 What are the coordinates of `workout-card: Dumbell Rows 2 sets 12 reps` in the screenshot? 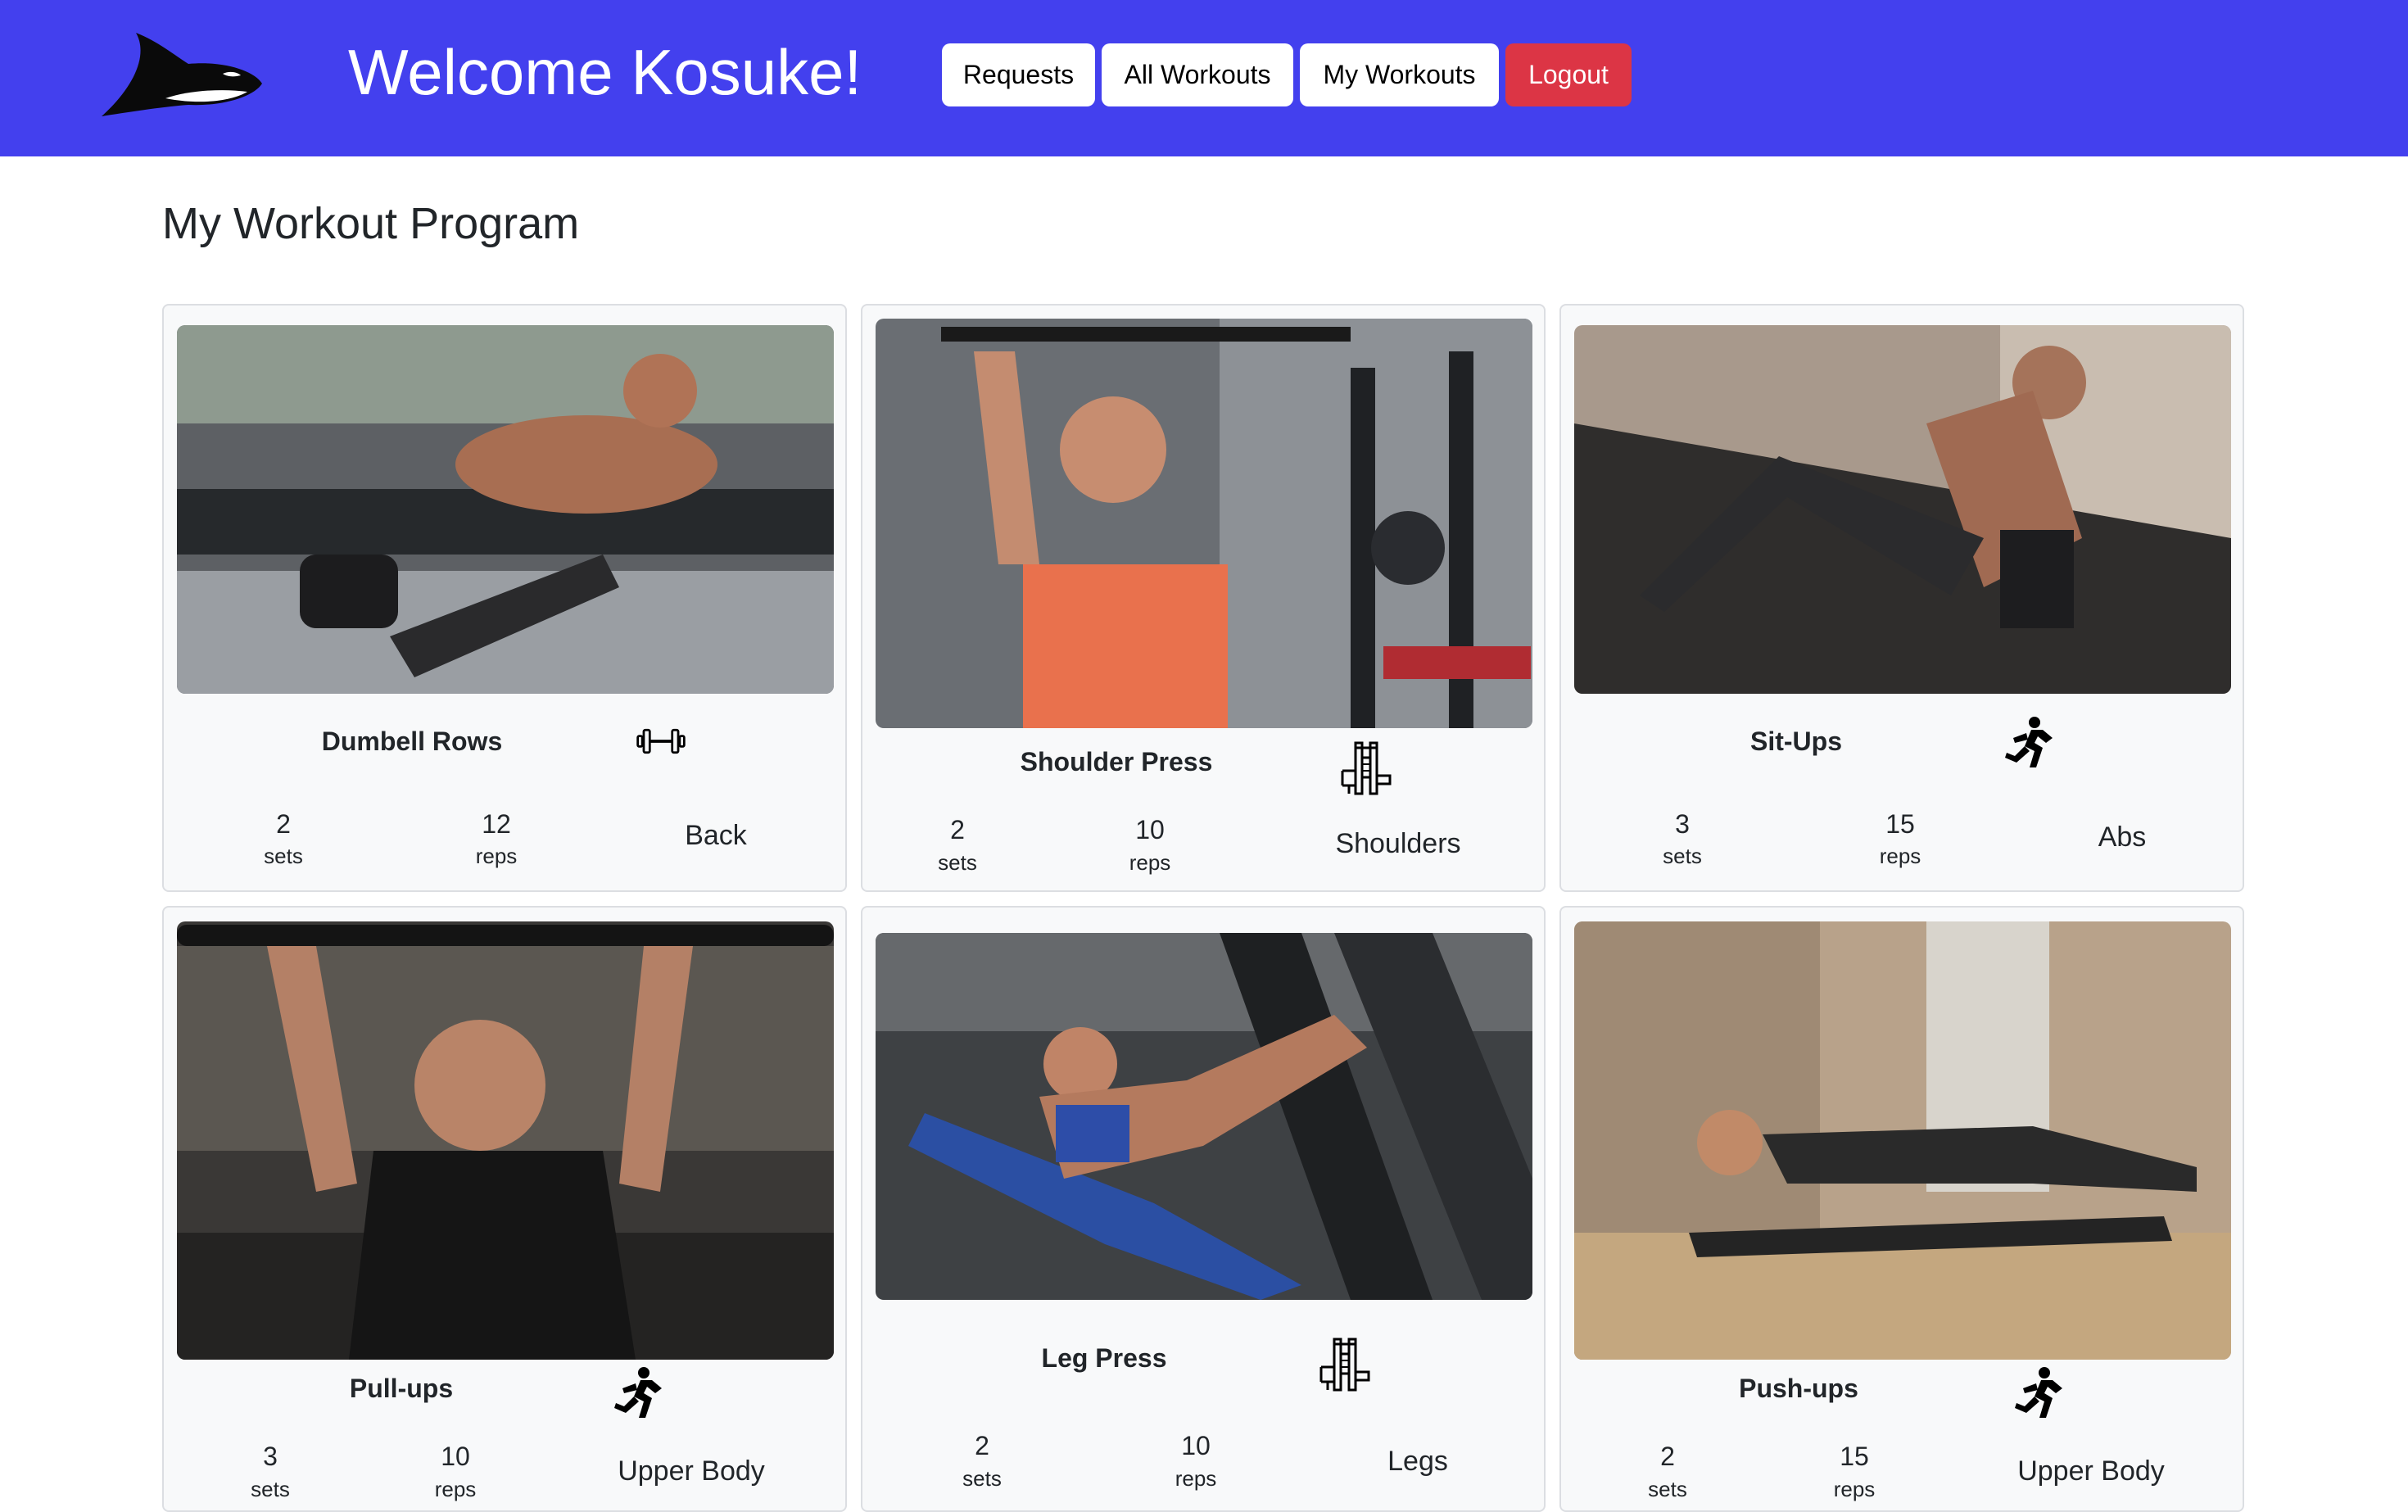 It's located at (504, 598).